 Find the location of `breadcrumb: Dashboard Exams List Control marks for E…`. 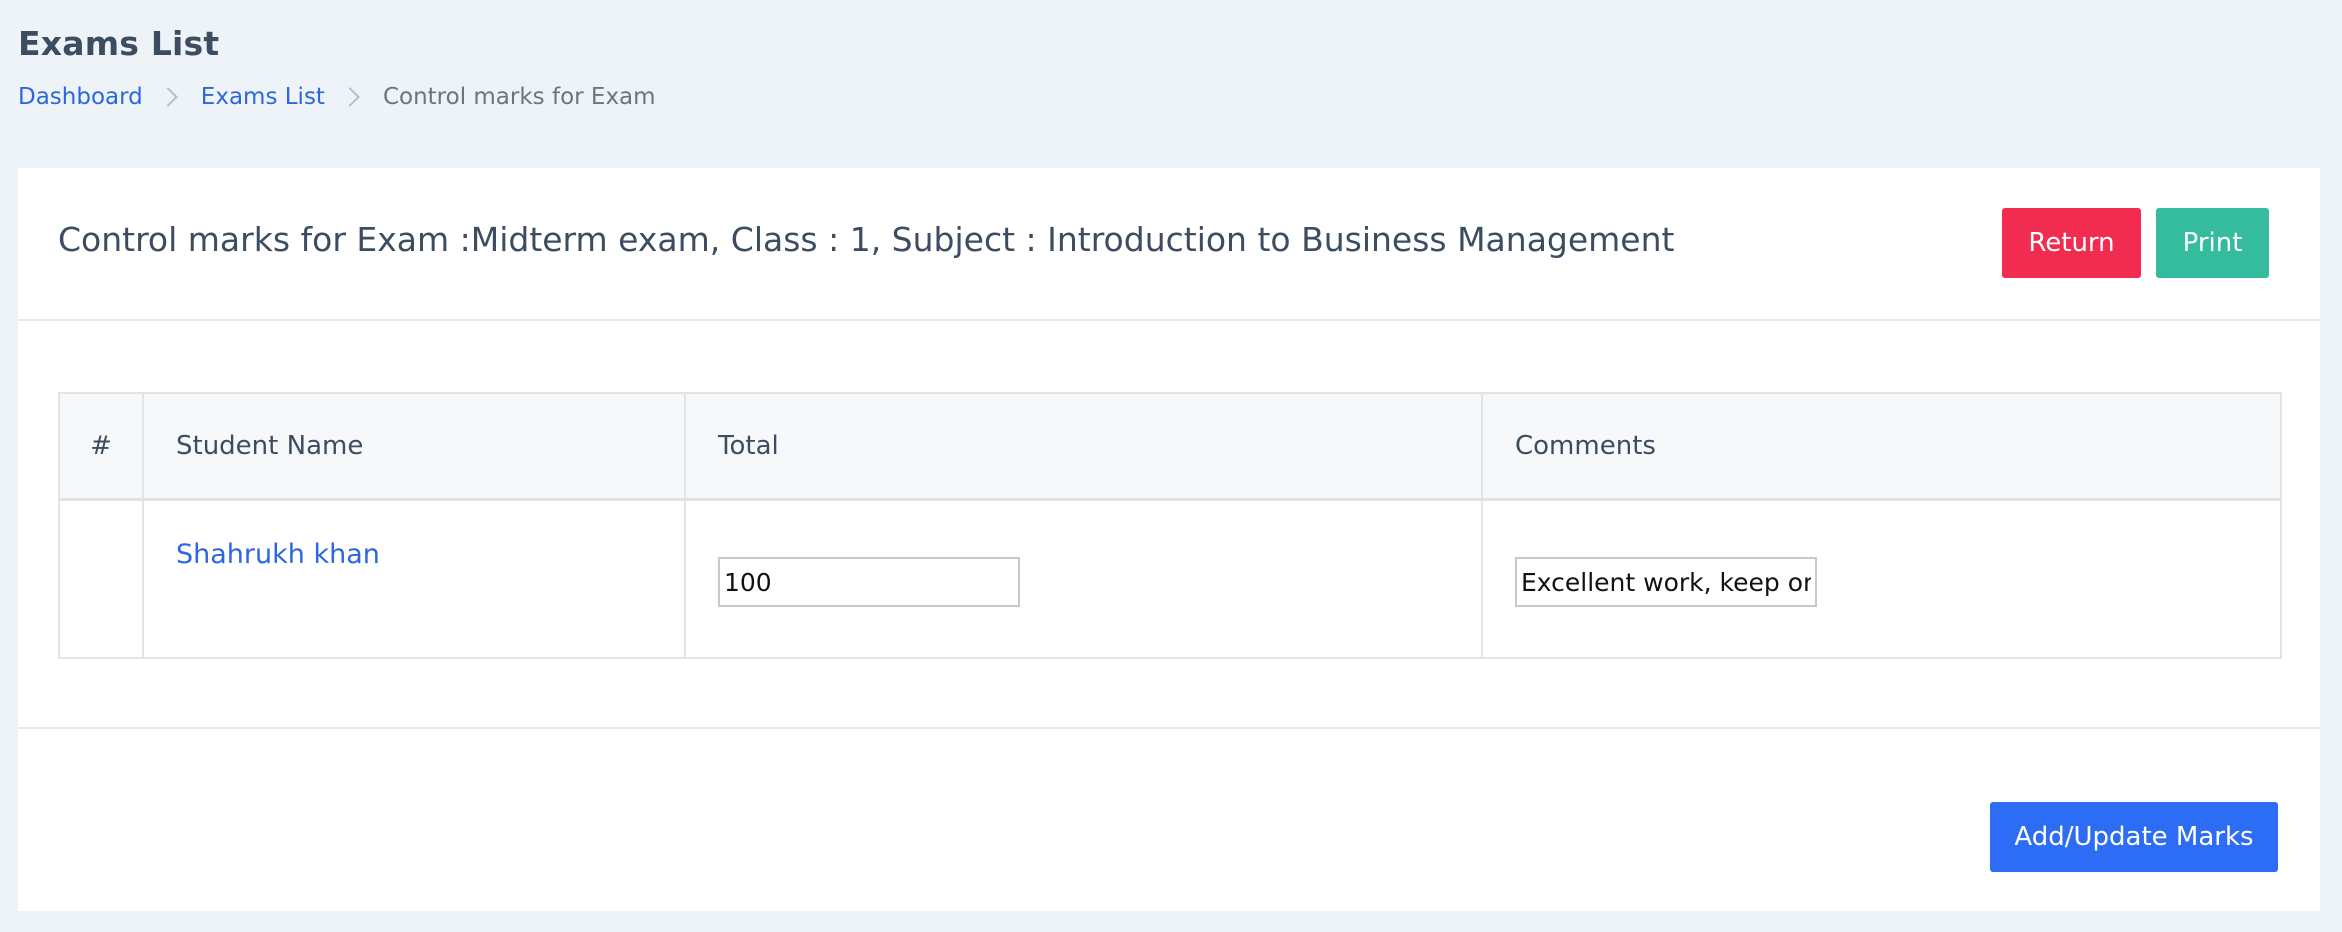

breadcrumb: Dashboard Exams List Control marks for E… is located at coordinates (337, 97).